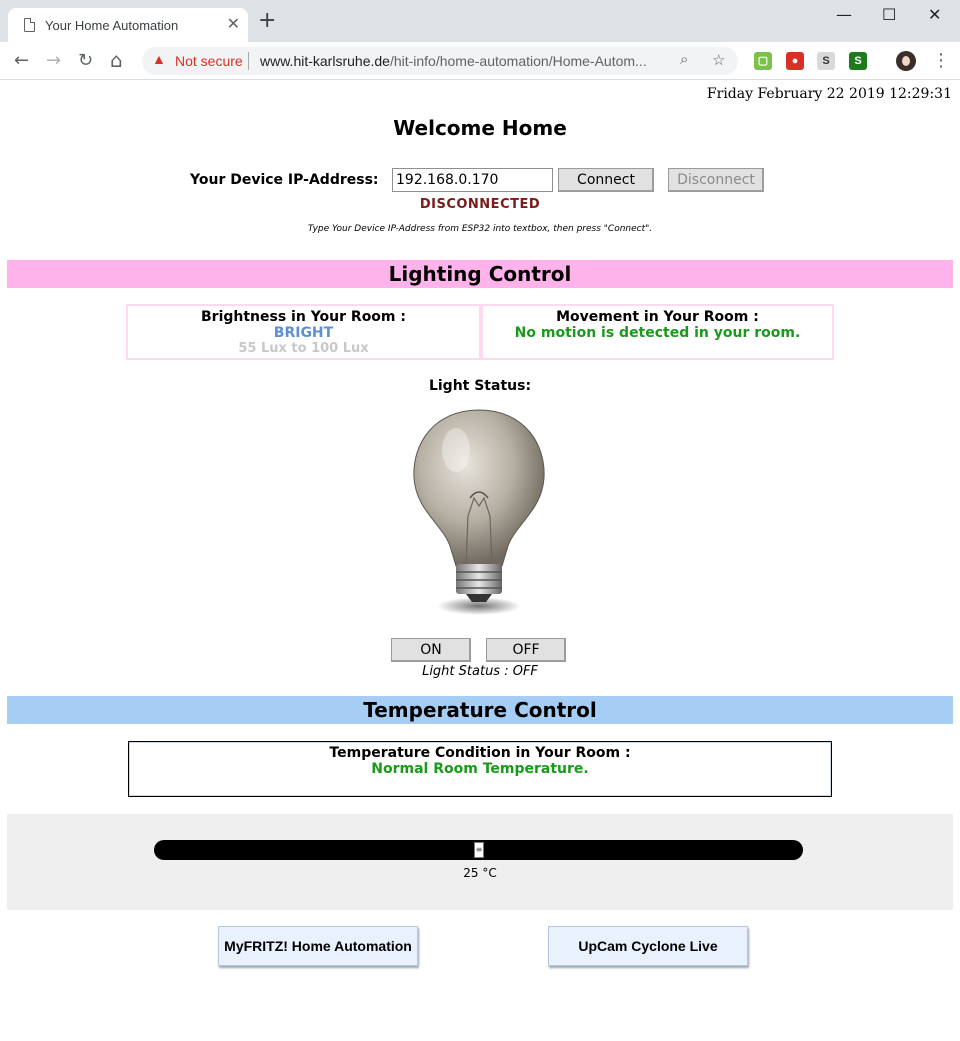  What do you see at coordinates (763, 61) in the screenshot?
I see `shield-extension-icon: ▢` at bounding box center [763, 61].